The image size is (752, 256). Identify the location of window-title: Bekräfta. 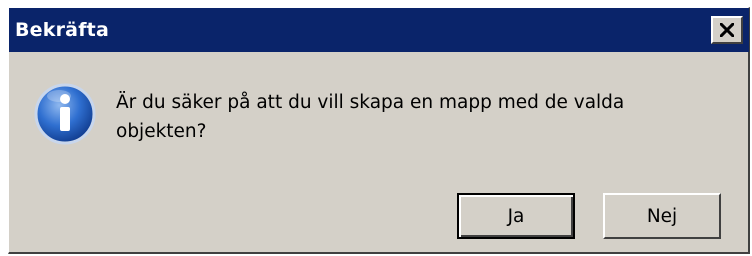
(62, 30).